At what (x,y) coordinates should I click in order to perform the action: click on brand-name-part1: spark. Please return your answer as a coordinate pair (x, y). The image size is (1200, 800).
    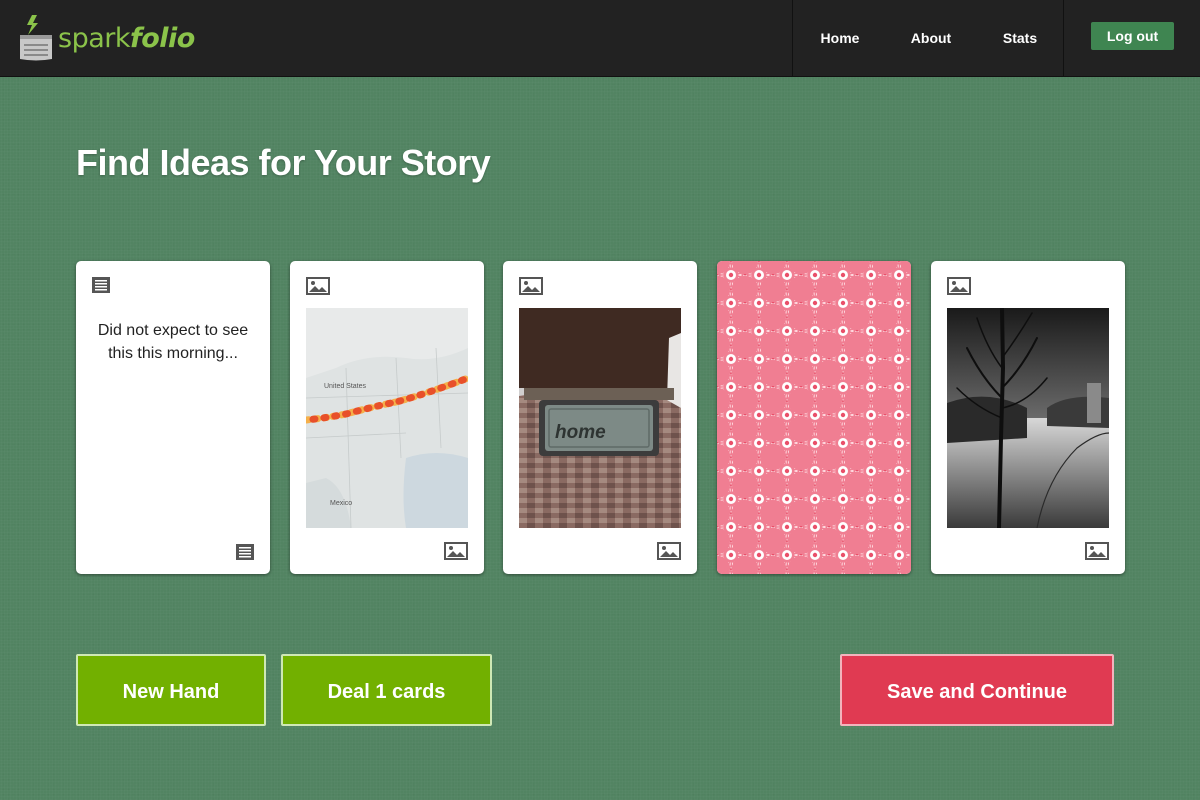
    Looking at the image, I should click on (94, 38).